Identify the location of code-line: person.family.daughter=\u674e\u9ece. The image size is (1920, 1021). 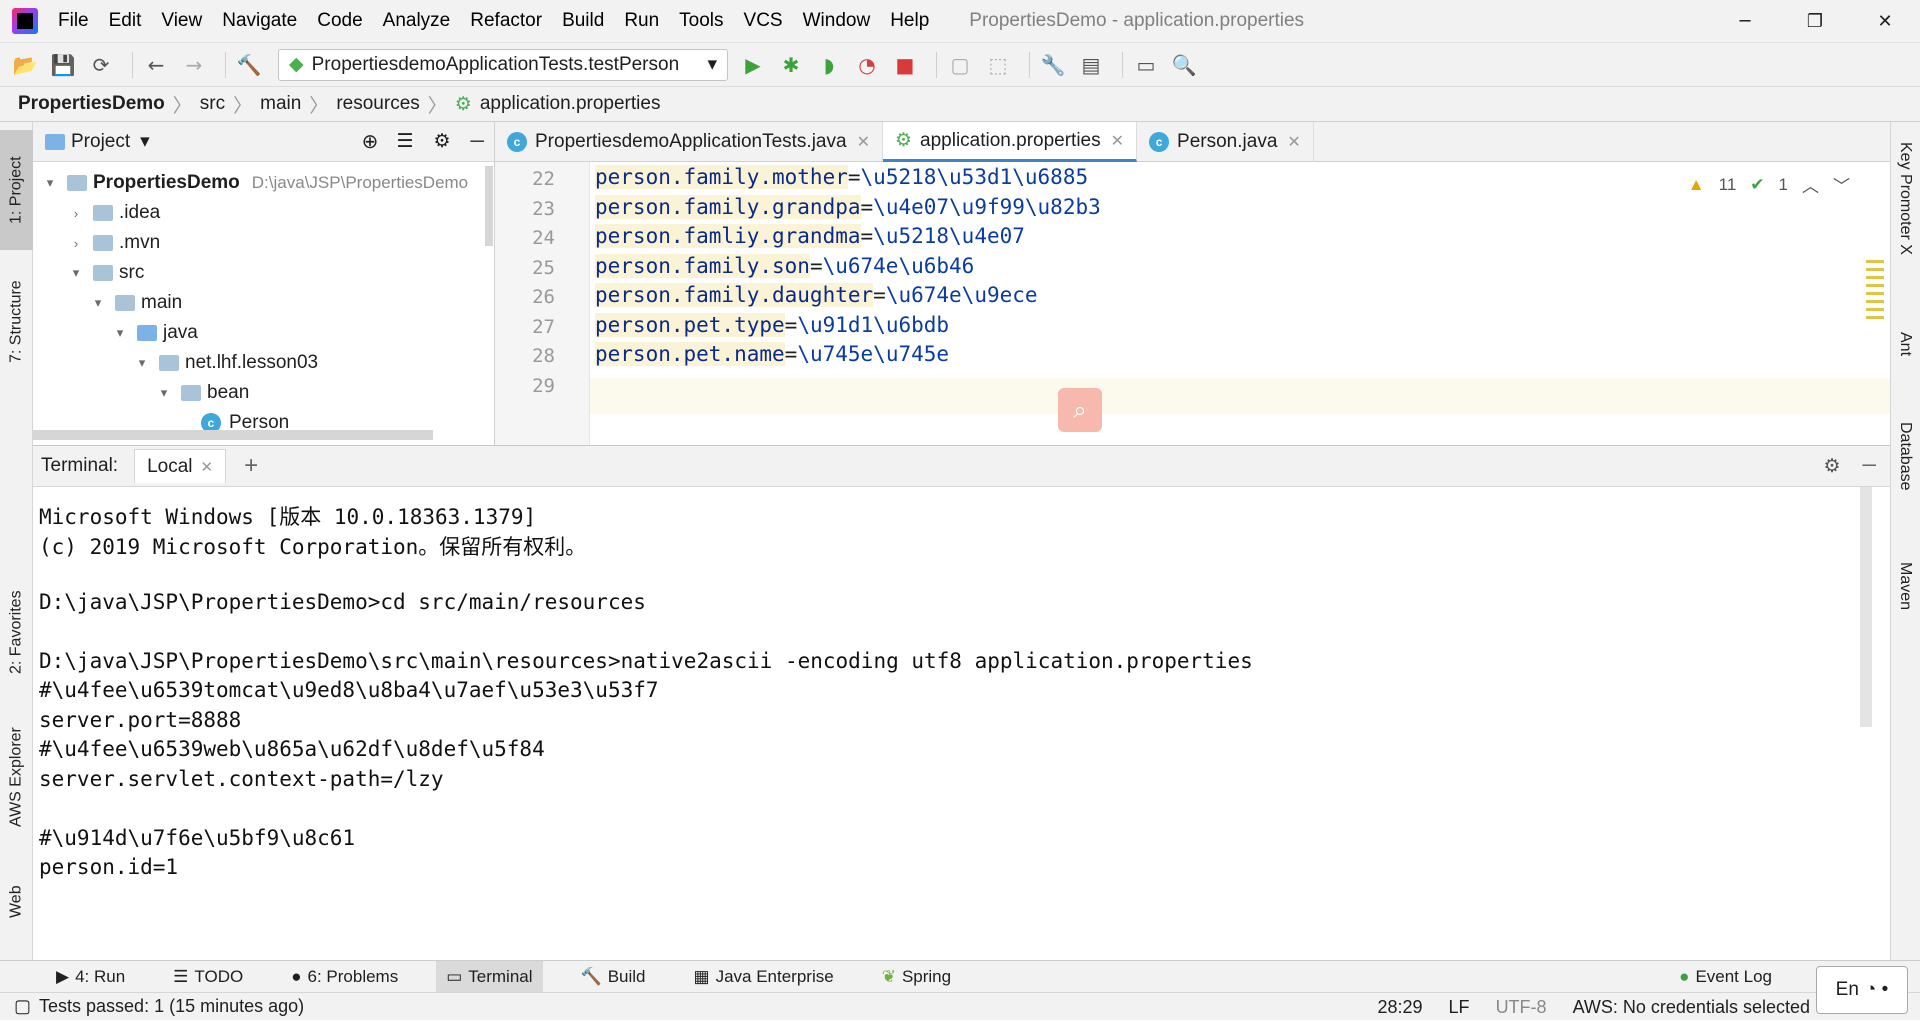
(816, 295).